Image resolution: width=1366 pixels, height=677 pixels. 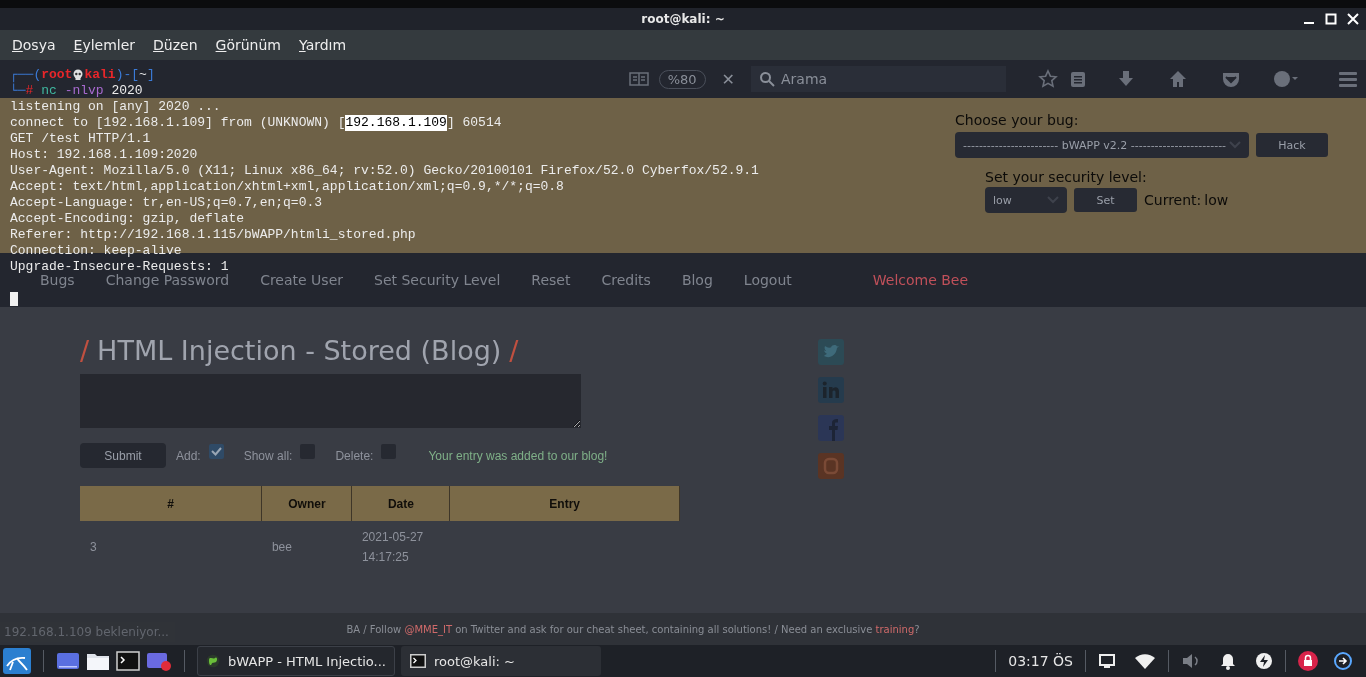 I want to click on maximize-icon, so click(x=1331, y=19).